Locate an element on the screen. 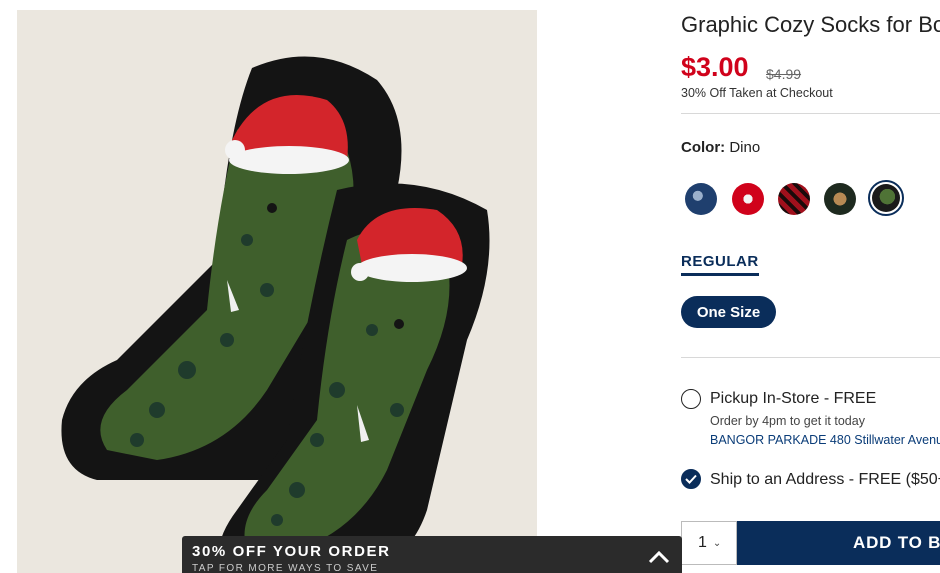  promo-banner-subtitle: TAP FOR MORE WAYS TO SAVE is located at coordinates (285, 568).